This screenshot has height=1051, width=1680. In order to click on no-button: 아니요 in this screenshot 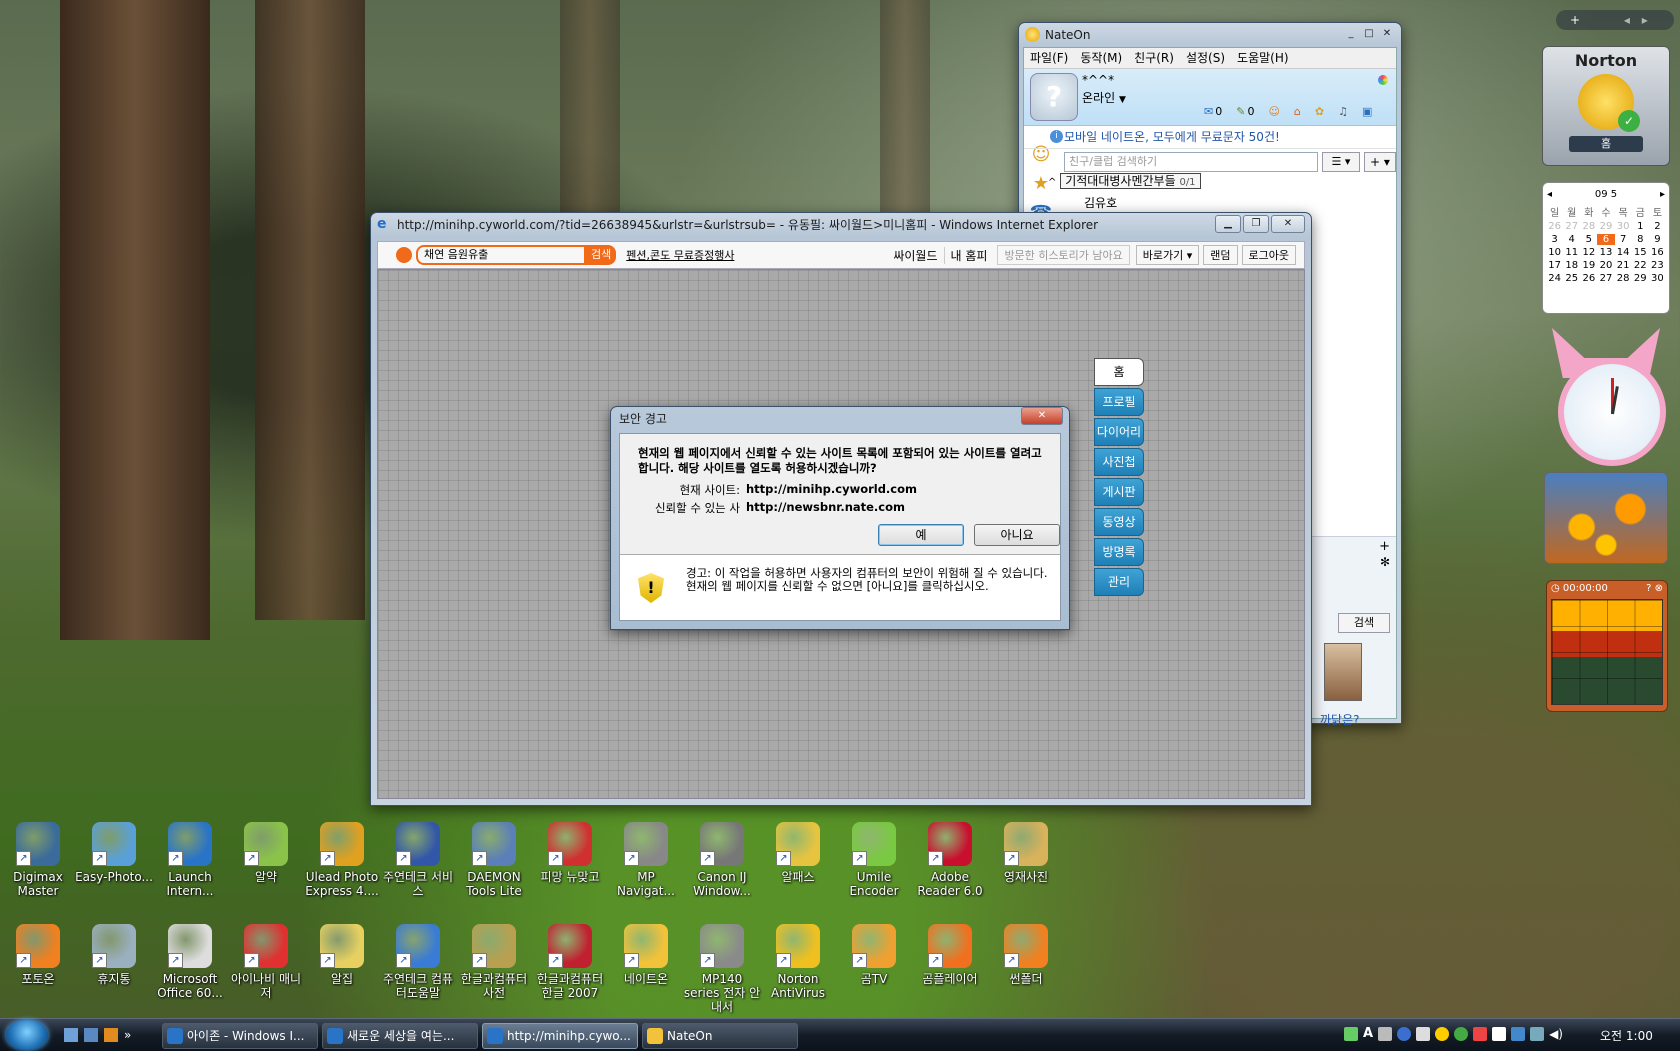, I will do `click(1017, 535)`.